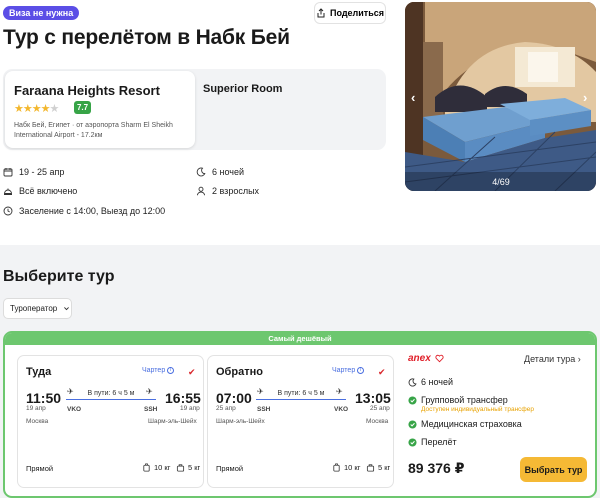 This screenshot has width=600, height=498. What do you see at coordinates (201, 191) in the screenshot?
I see `person-icon` at bounding box center [201, 191].